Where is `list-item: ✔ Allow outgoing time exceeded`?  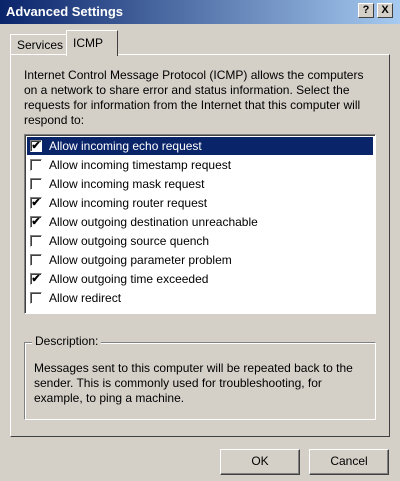 list-item: ✔ Allow outgoing time exceeded is located at coordinates (200, 279).